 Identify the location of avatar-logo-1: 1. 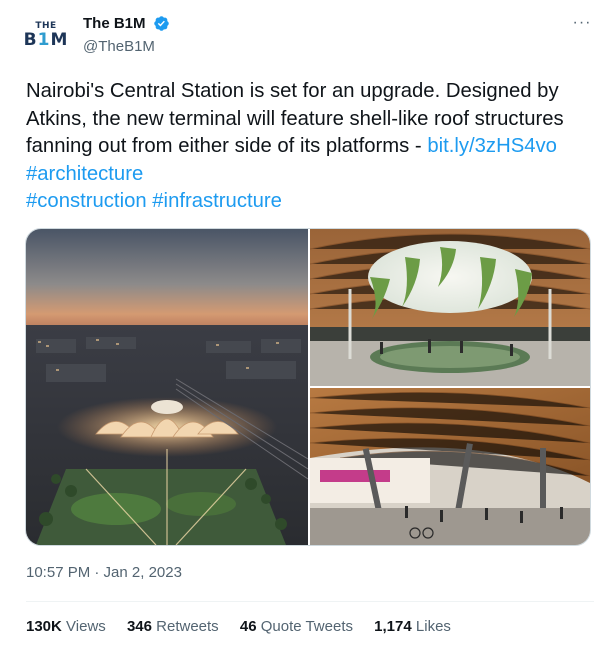
(44, 40).